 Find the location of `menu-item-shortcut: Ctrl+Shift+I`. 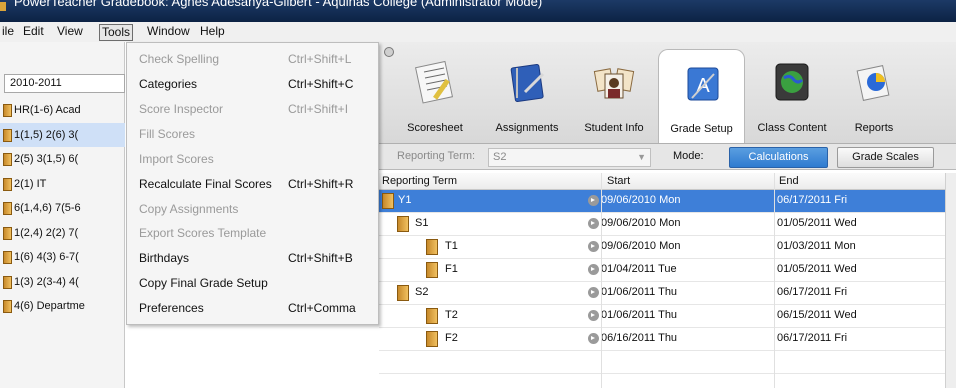

menu-item-shortcut: Ctrl+Shift+I is located at coordinates (318, 109).